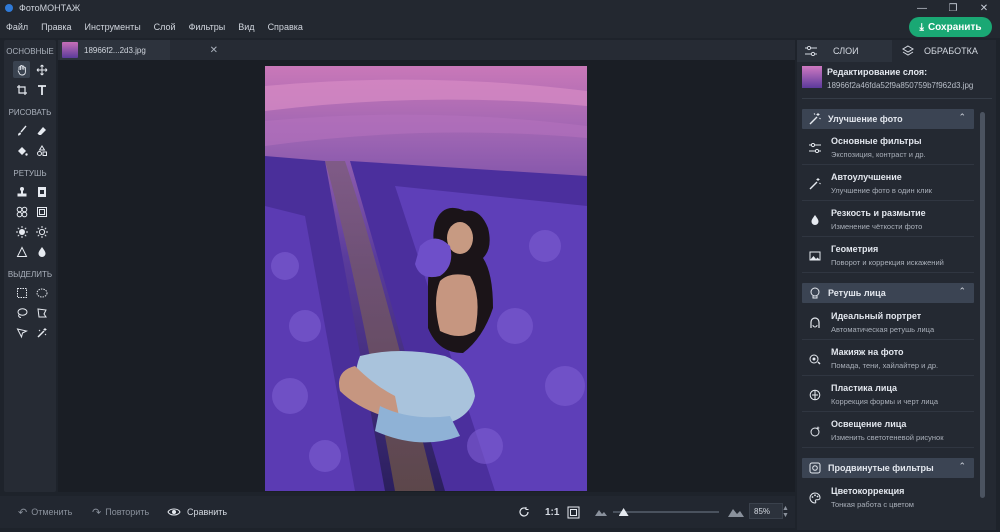  Describe the element at coordinates (41, 89) in the screenshot. I see `text-tool-icon` at that location.